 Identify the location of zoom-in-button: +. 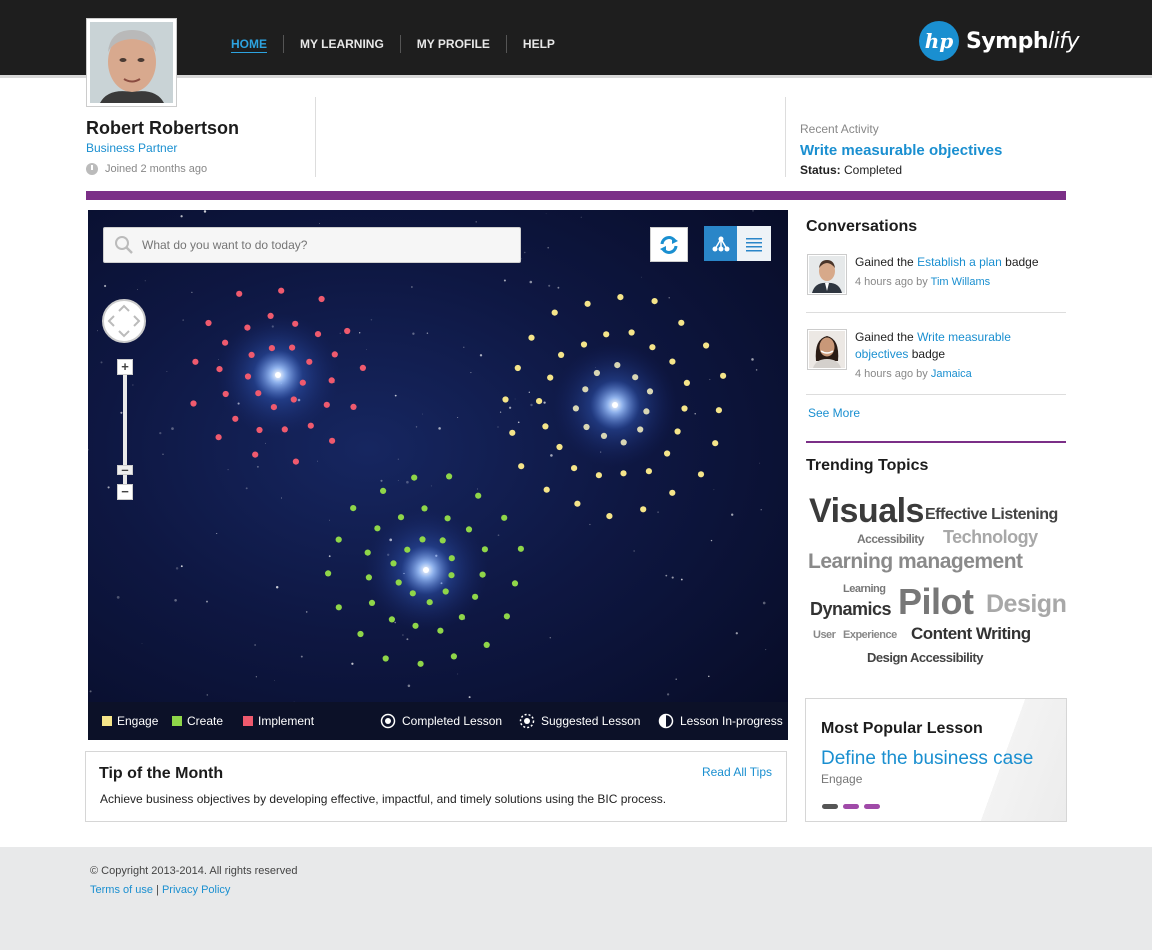
(125, 367).